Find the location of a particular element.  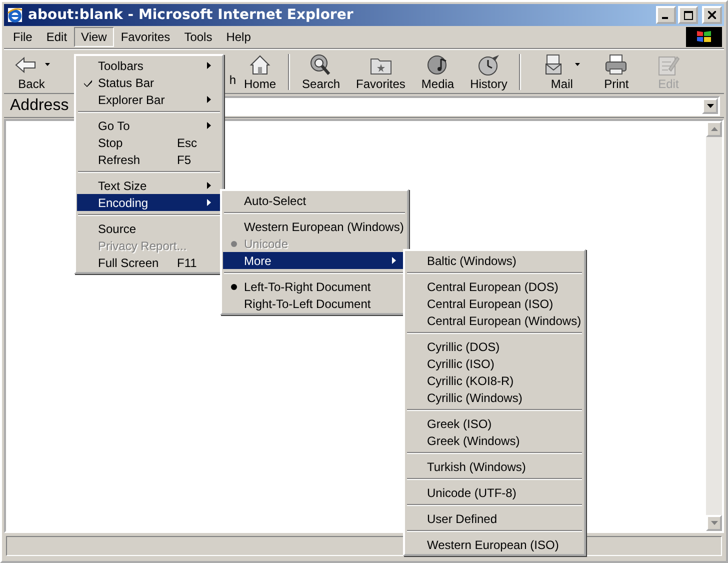

menu-item: Encoding is located at coordinates (149, 202).